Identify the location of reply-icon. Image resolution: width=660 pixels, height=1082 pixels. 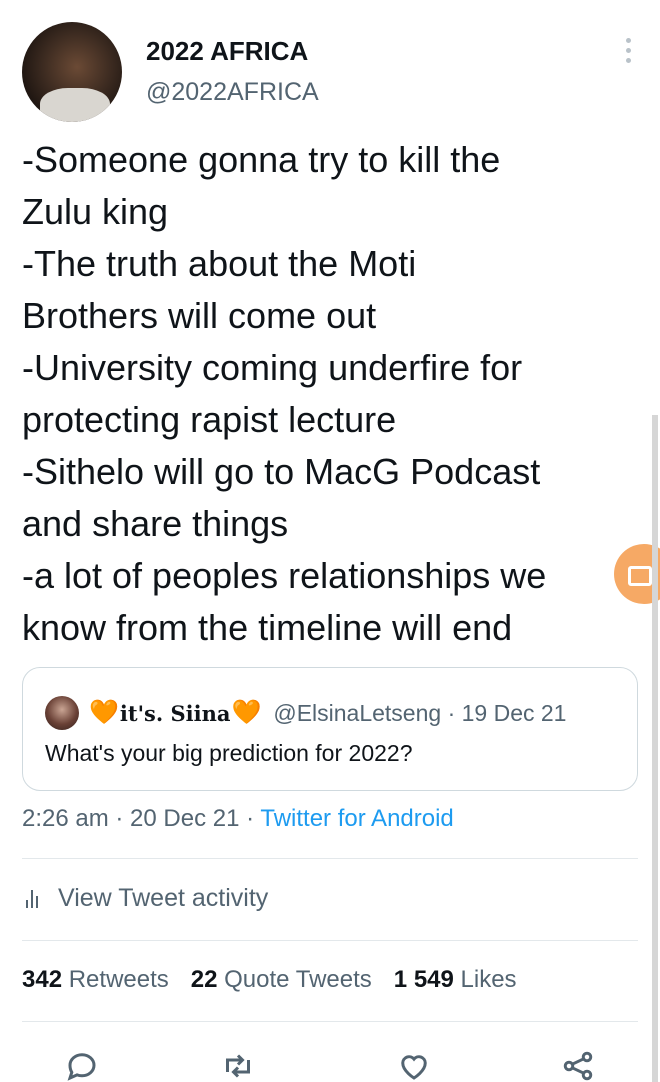
(84, 1065).